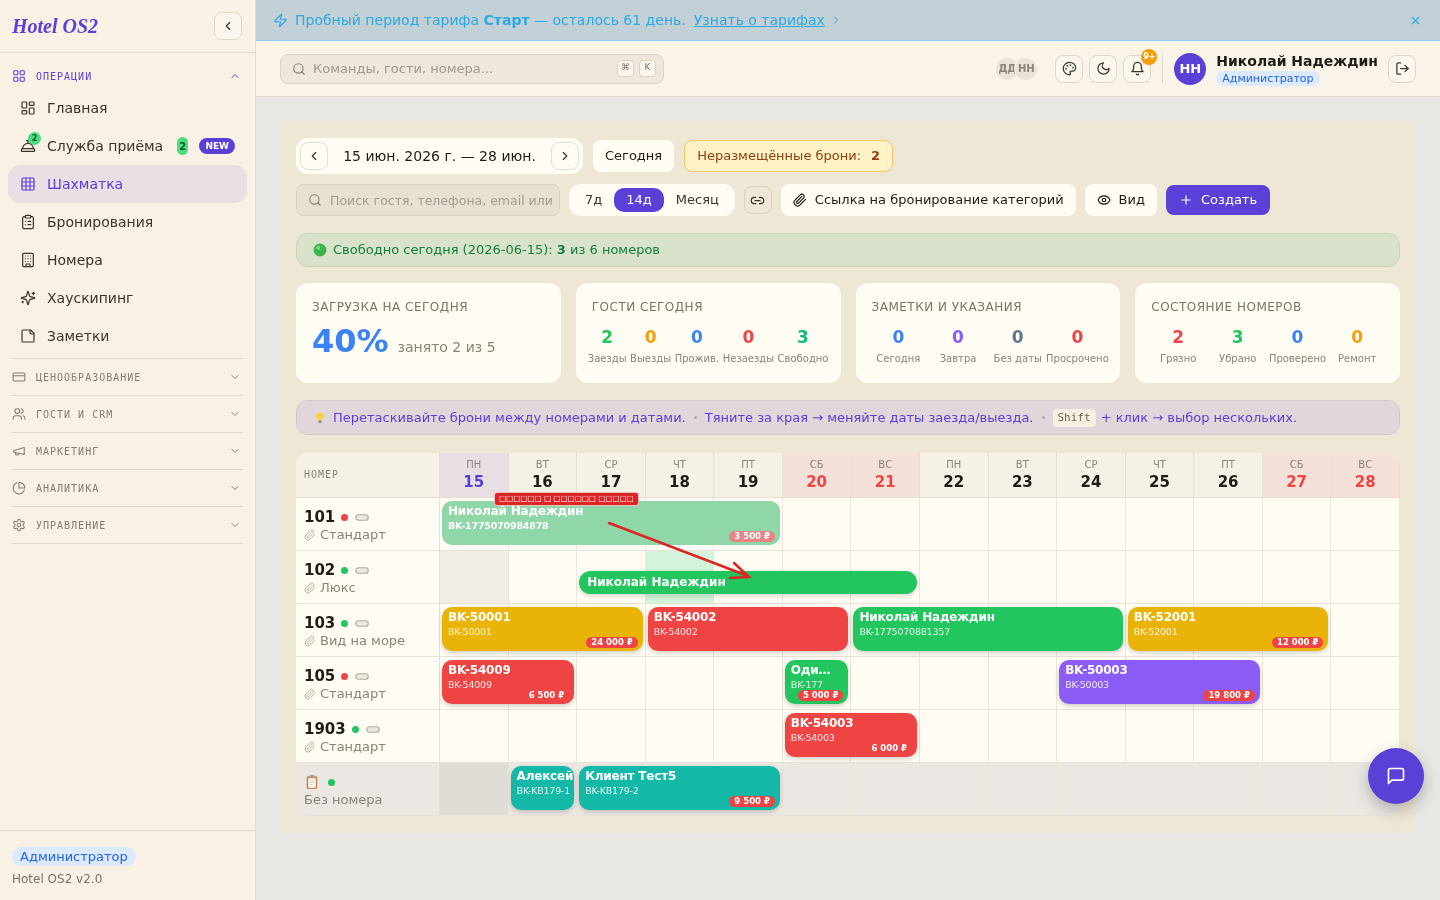 This screenshot has height=900, width=1440. I want to click on booking-bar: BK-54009 BK-54009 6 500 ₽, so click(508, 682).